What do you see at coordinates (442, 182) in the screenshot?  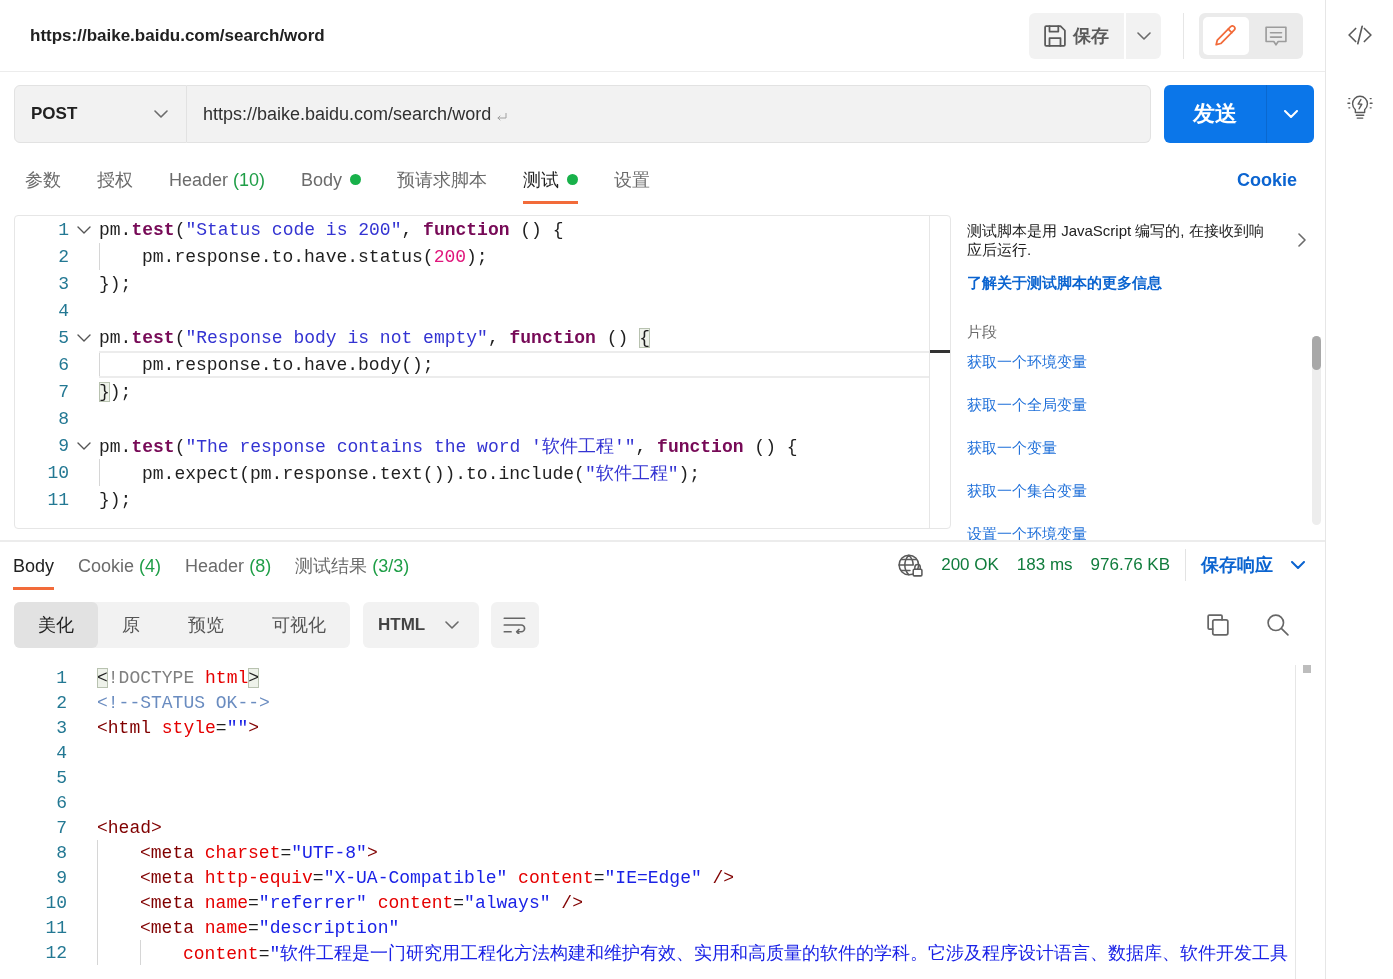 I see `request-tab: 预请求脚本` at bounding box center [442, 182].